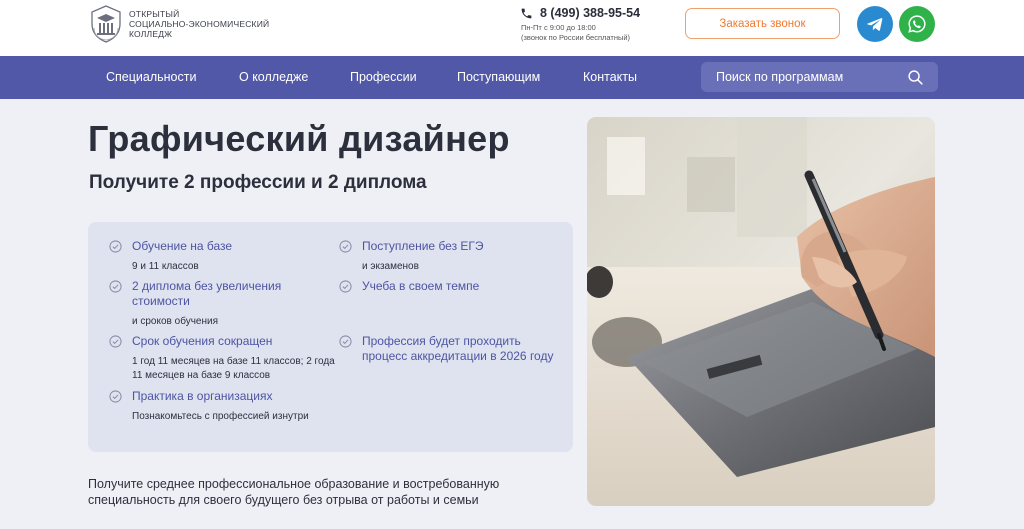 This screenshot has width=1024, height=529. Describe the element at coordinates (199, 24) in the screenshot. I see `college-name-line: социально-экономический` at that location.